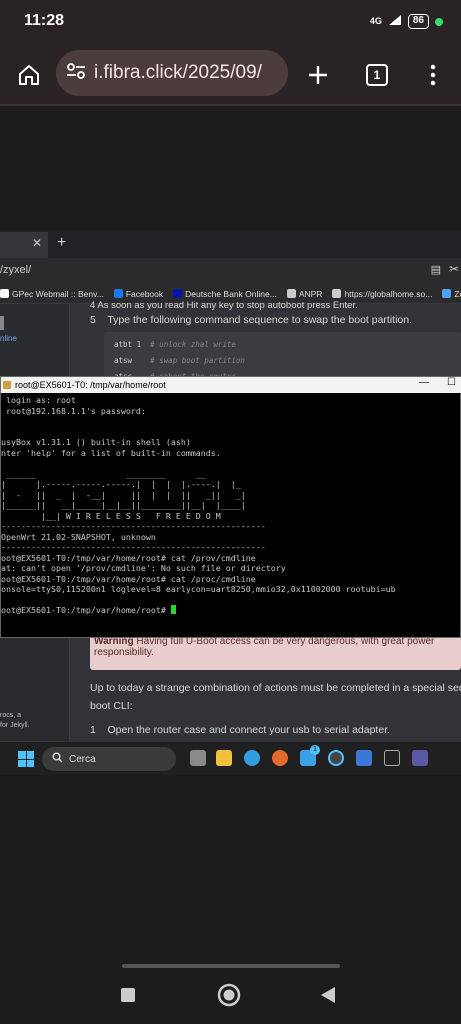 The height and width of the screenshot is (1024, 461). What do you see at coordinates (8, 338) in the screenshot?
I see `sidebar-link: nline` at bounding box center [8, 338].